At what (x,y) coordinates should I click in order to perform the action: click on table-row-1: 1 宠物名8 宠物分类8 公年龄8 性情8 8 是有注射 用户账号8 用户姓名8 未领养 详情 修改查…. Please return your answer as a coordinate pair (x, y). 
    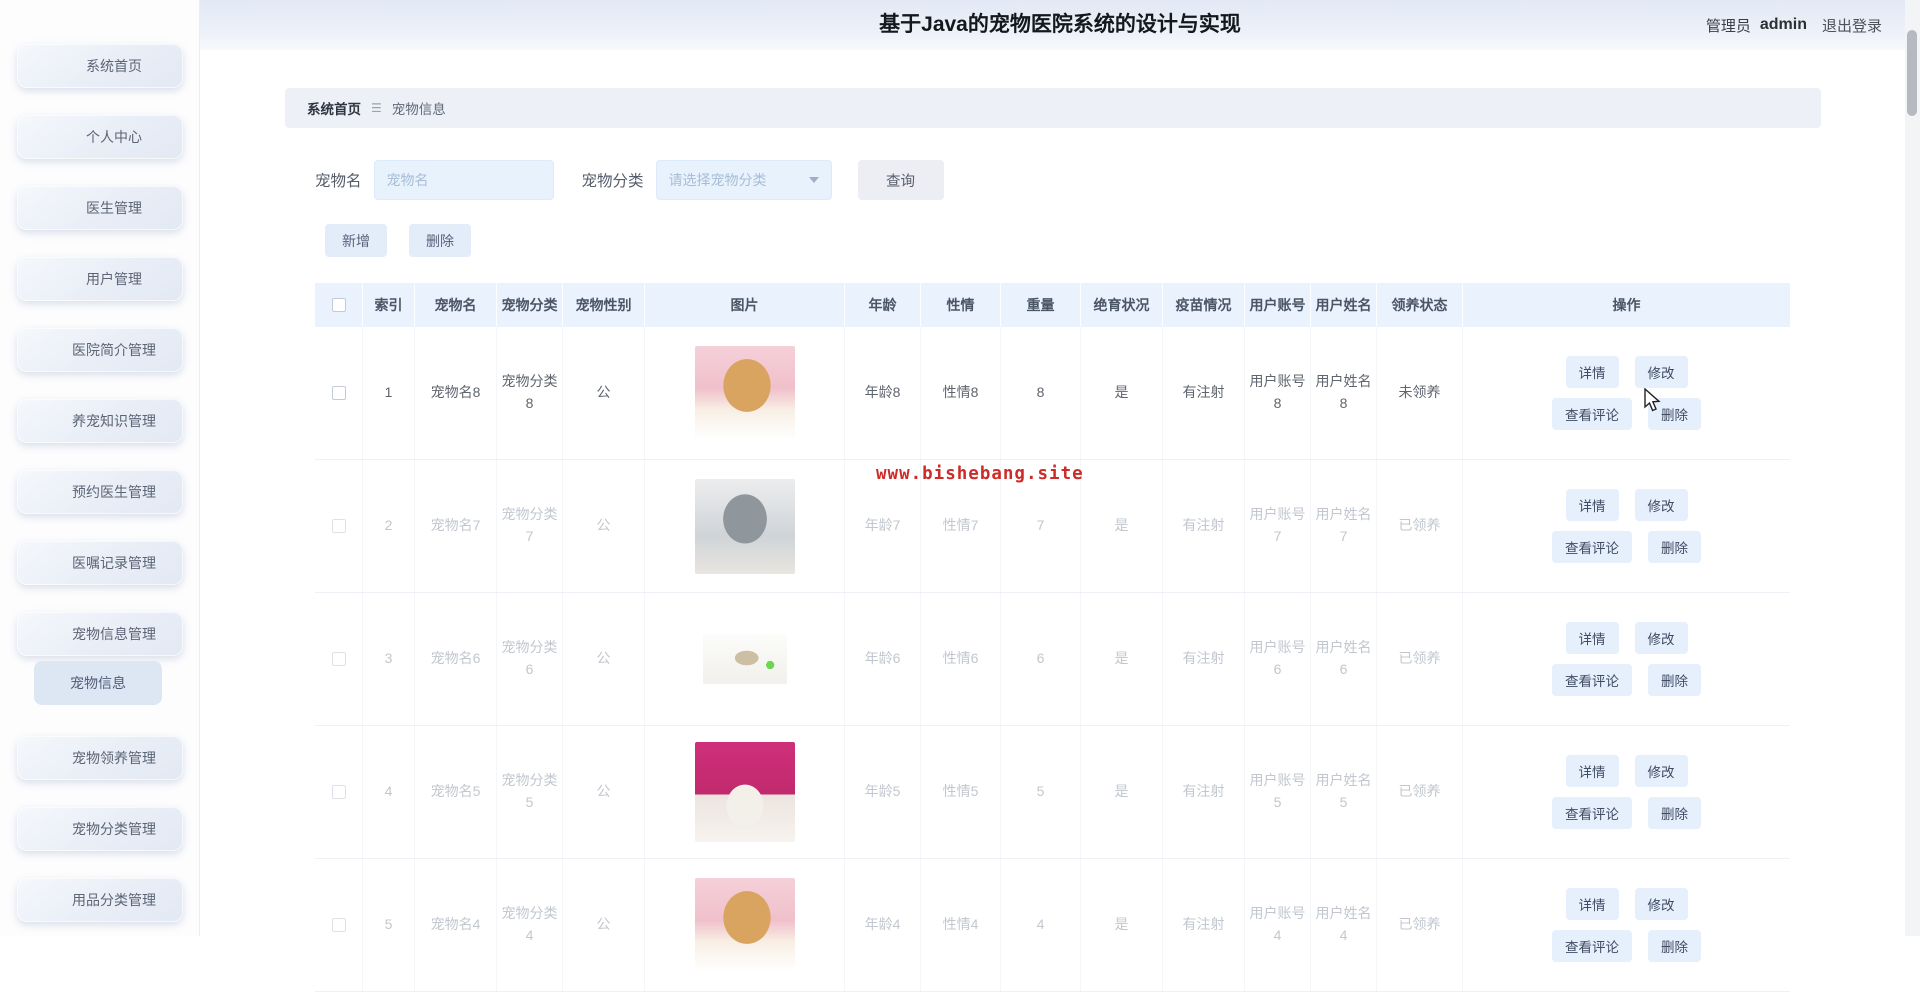
    Looking at the image, I should click on (1052, 393).